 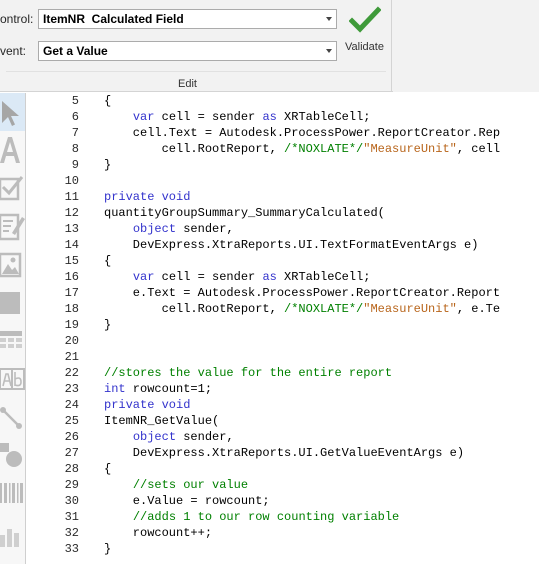 What do you see at coordinates (71, 357) in the screenshot?
I see `line-number: 21` at bounding box center [71, 357].